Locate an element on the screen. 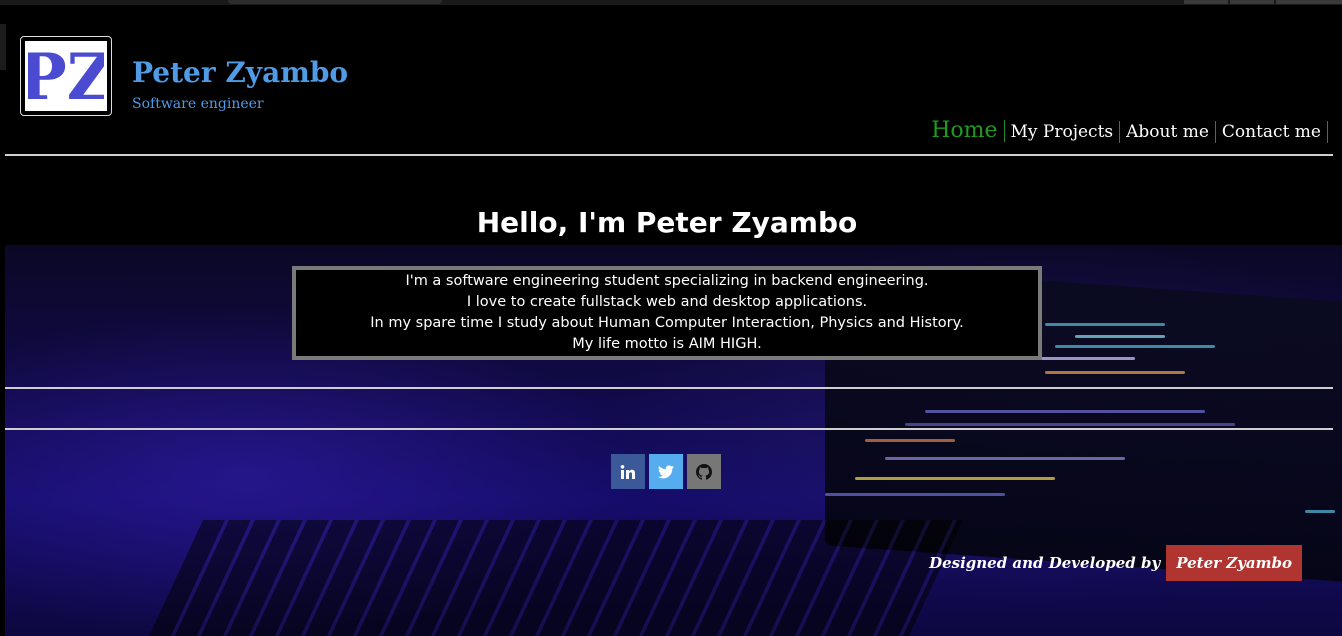 The width and height of the screenshot is (1342, 636). site-title: Peter Zyambo is located at coordinates (240, 72).